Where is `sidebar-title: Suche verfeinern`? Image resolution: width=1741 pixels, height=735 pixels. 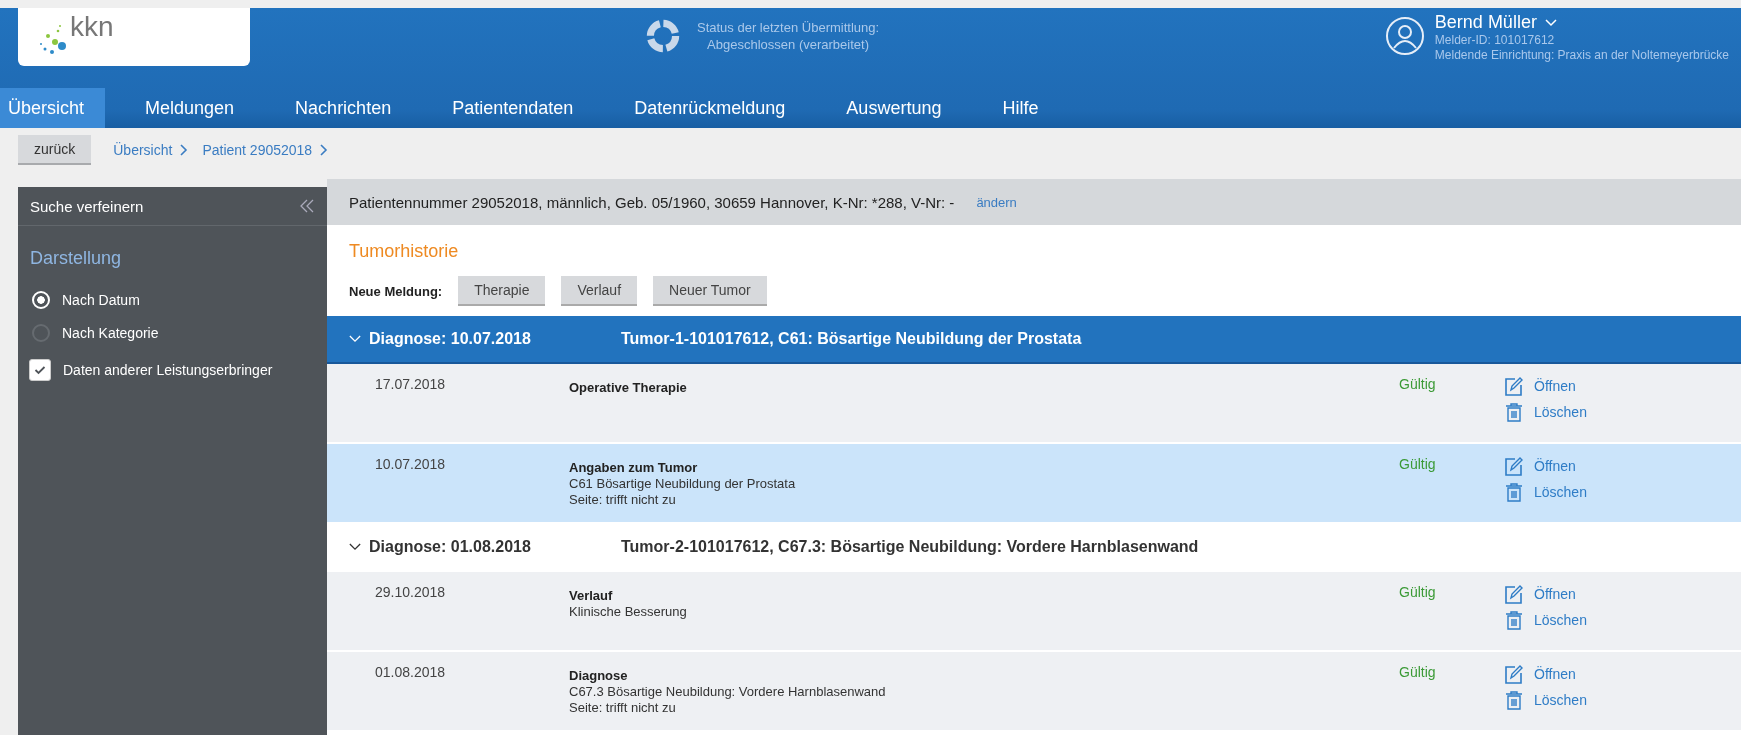
sidebar-title: Suche verfeinern is located at coordinates (87, 206).